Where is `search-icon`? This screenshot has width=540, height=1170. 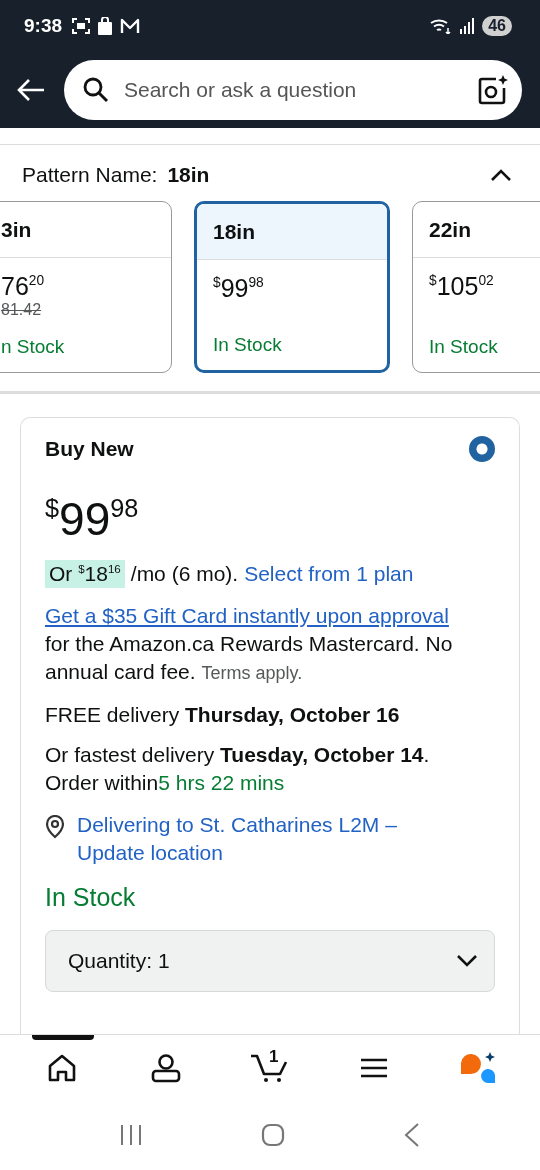 search-icon is located at coordinates (96, 90).